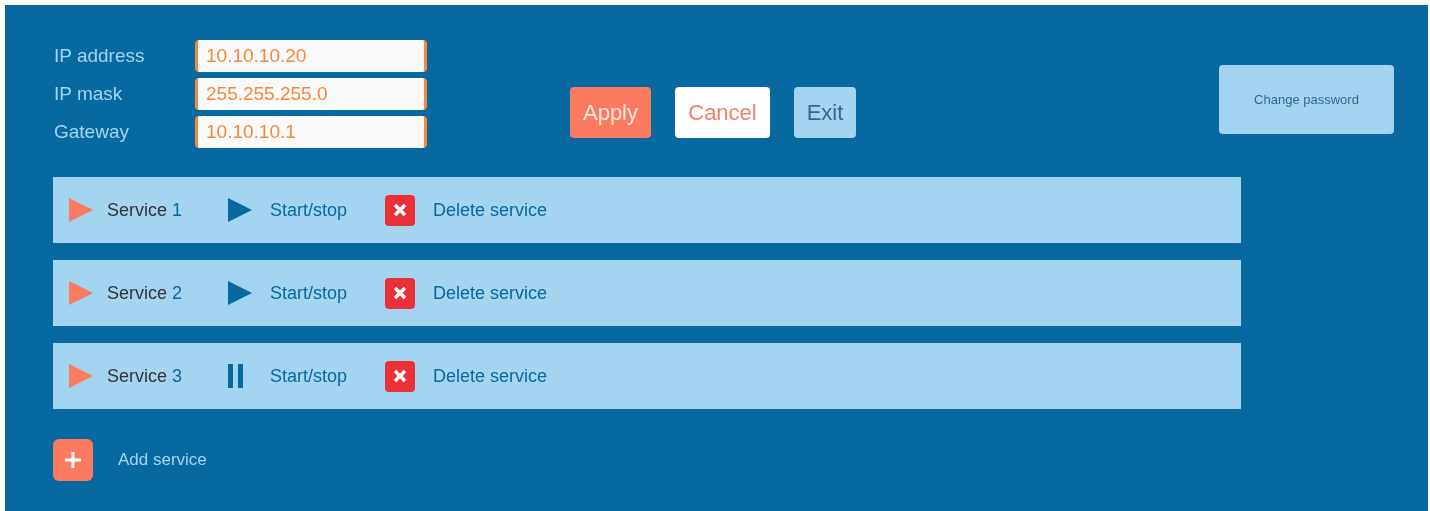  What do you see at coordinates (100, 55) in the screenshot?
I see `field-label: IP address` at bounding box center [100, 55].